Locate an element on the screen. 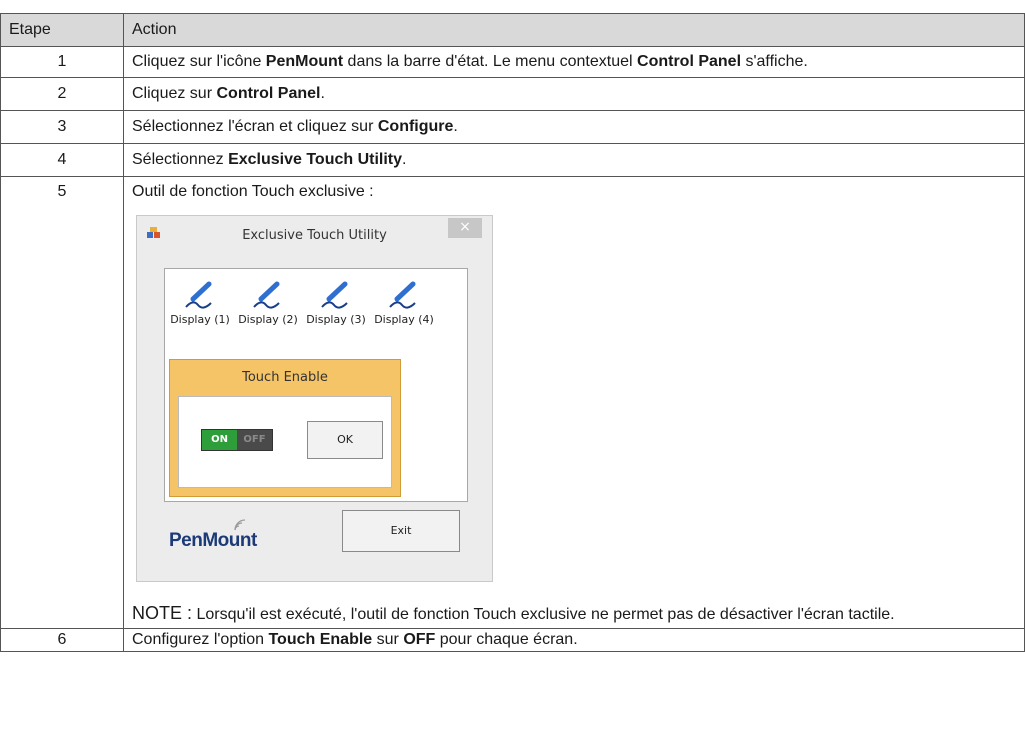 This screenshot has height=736, width=1025. display-label: Display (1) is located at coordinates (200, 319).